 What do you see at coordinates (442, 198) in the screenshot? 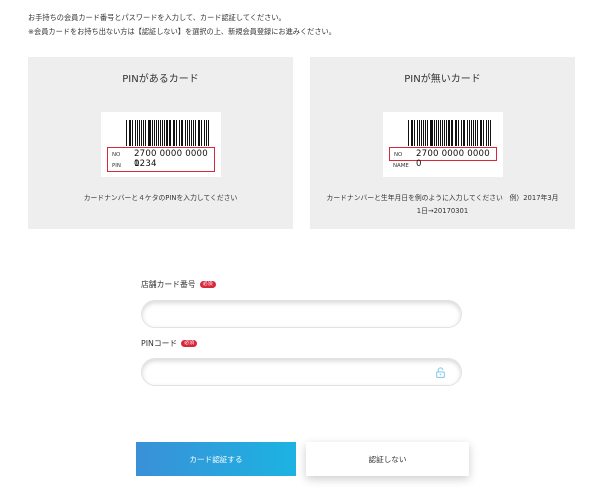
I see `description-line-1: カードナンバーと生年月日を例のように入力してください 例）2017年3月` at bounding box center [442, 198].